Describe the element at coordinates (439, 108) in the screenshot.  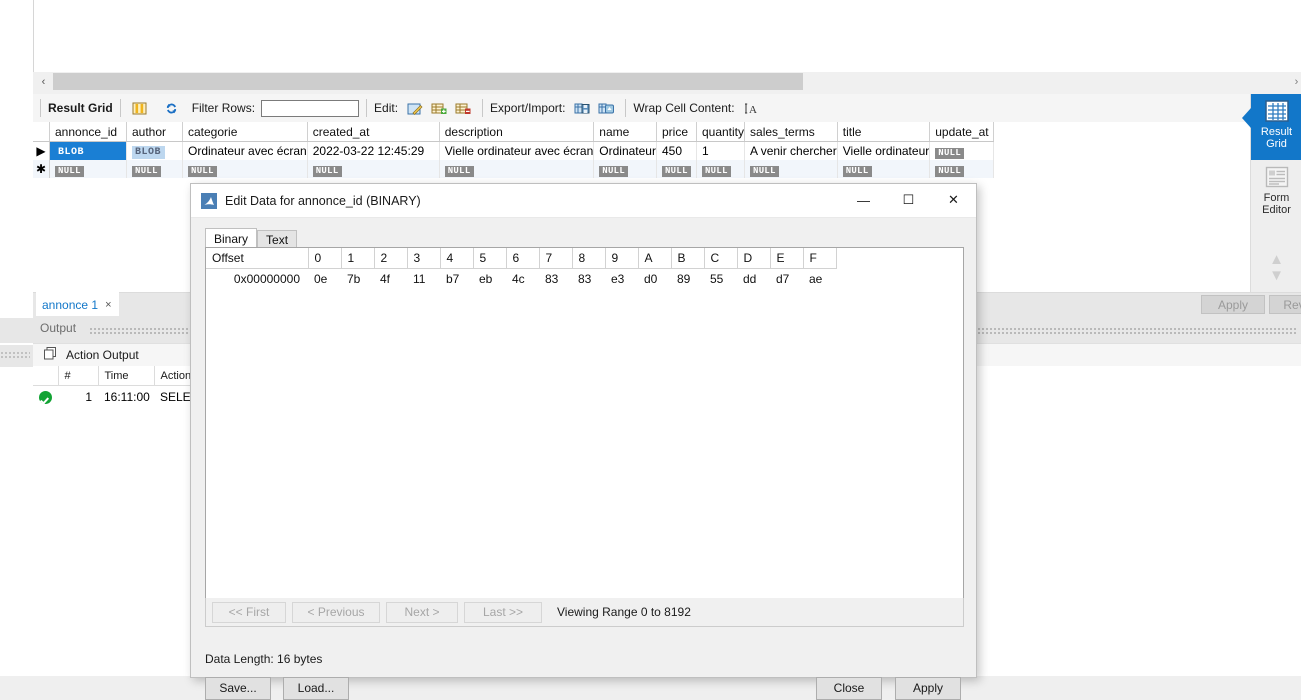
I see `insert-row-icon` at that location.